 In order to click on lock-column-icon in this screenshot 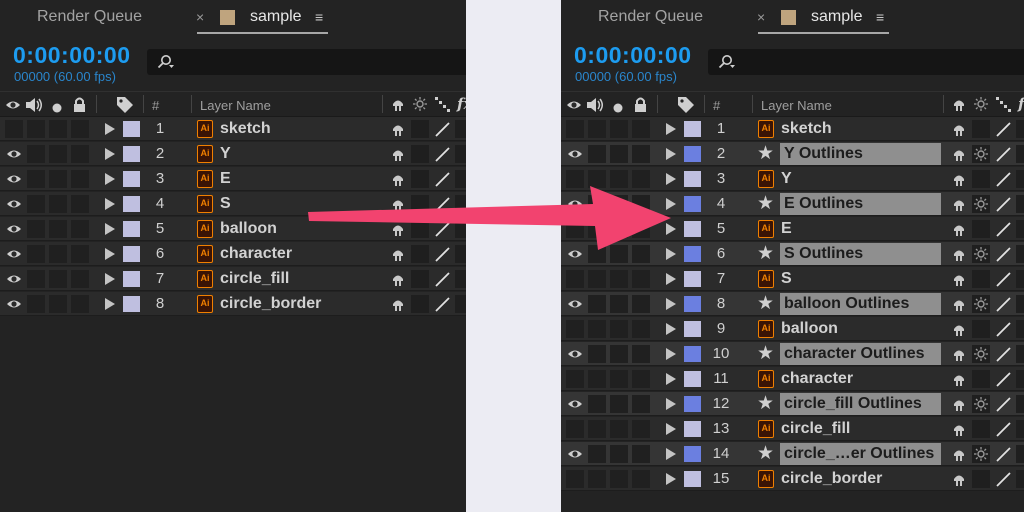, I will do `click(640, 107)`.